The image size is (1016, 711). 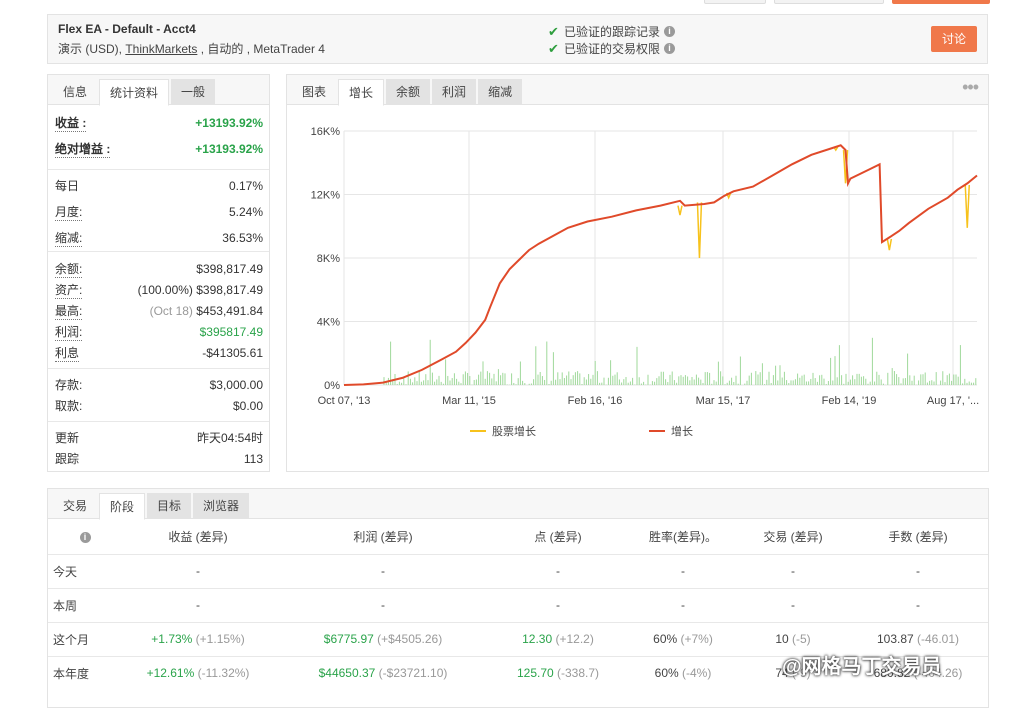 What do you see at coordinates (500, 92) in the screenshot?
I see `chart-tab-5: 缩减` at bounding box center [500, 92].